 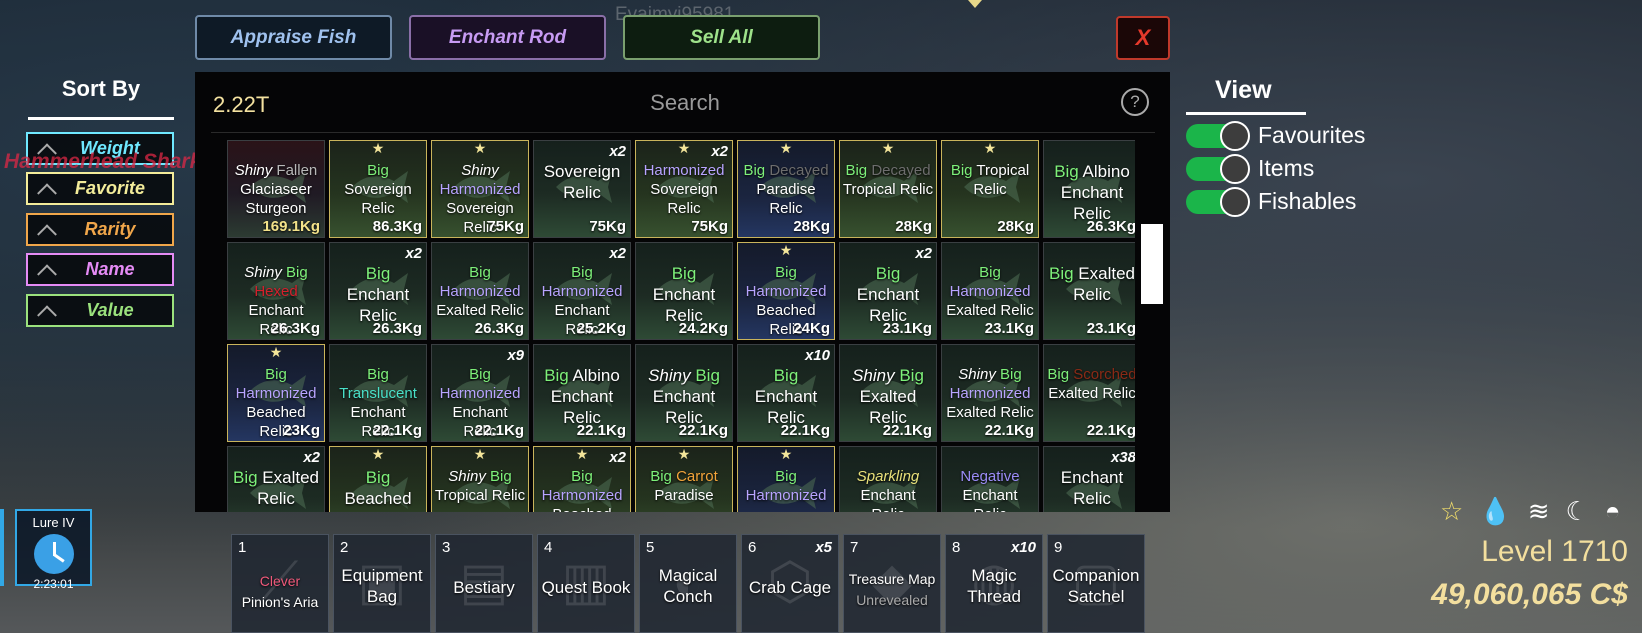 What do you see at coordinates (990, 479) in the screenshot?
I see `inventory-slot: Negative Enchant Relic` at bounding box center [990, 479].